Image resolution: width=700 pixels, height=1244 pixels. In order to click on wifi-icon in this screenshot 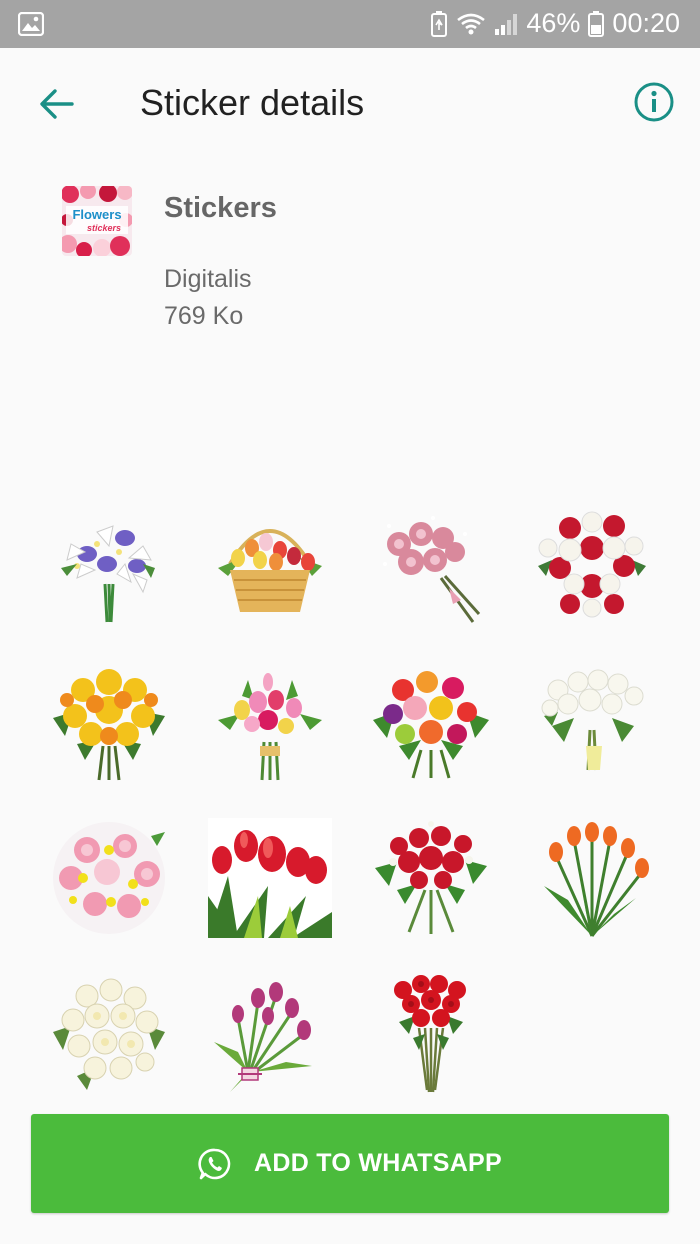, I will do `click(471, 24)`.